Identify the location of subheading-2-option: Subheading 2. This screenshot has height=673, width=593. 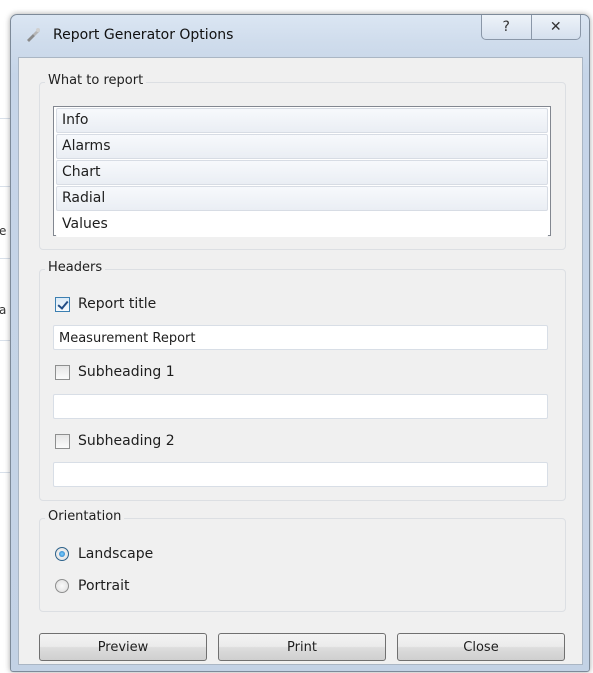
(115, 441).